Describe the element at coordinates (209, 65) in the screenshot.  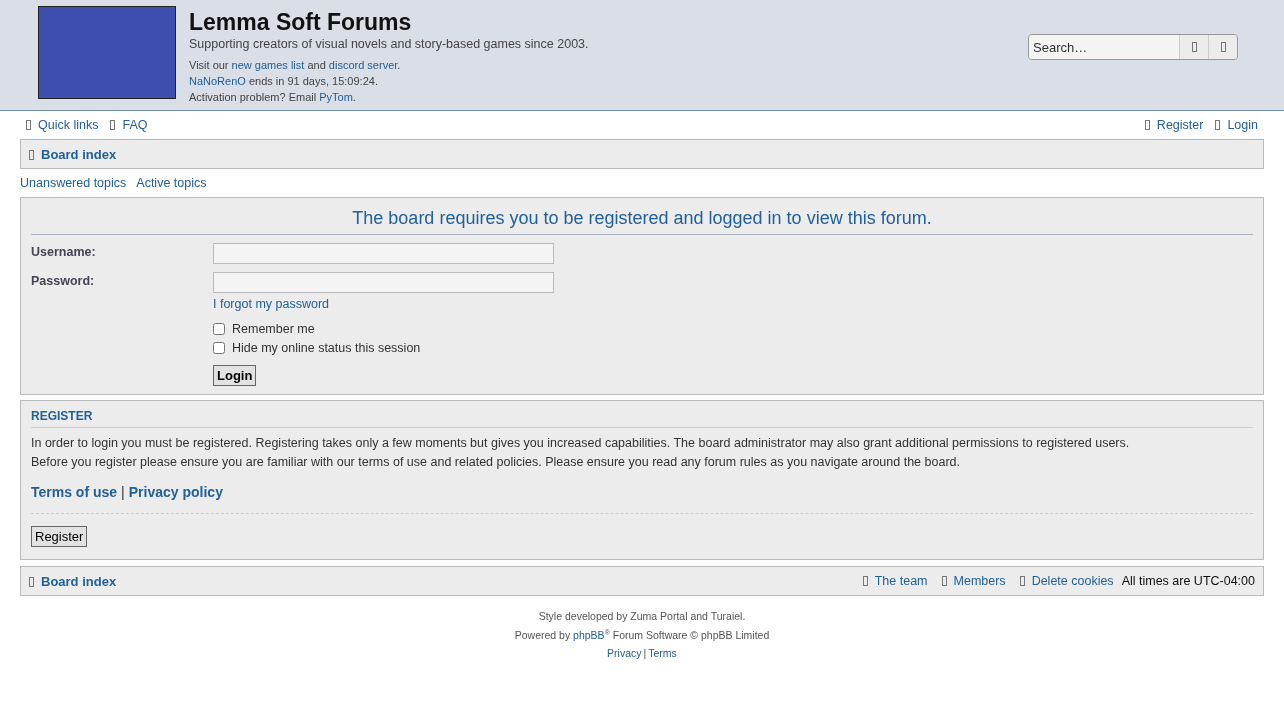
I see `notice-text: Visit our` at that location.